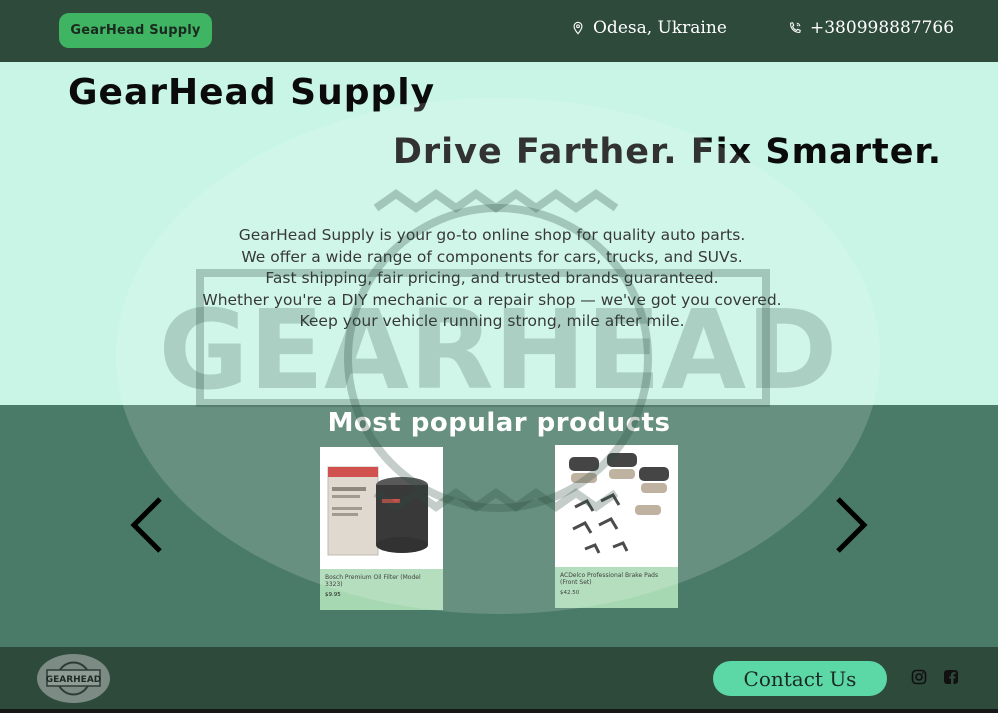  I want to click on product-name: Bosch Premium Oil Filter (Model 3323), so click(373, 581).